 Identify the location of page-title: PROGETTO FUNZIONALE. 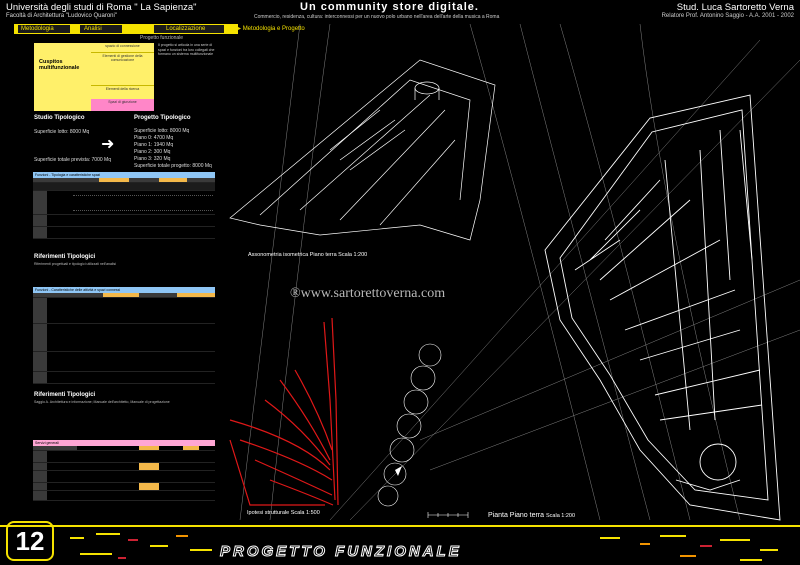
(341, 552).